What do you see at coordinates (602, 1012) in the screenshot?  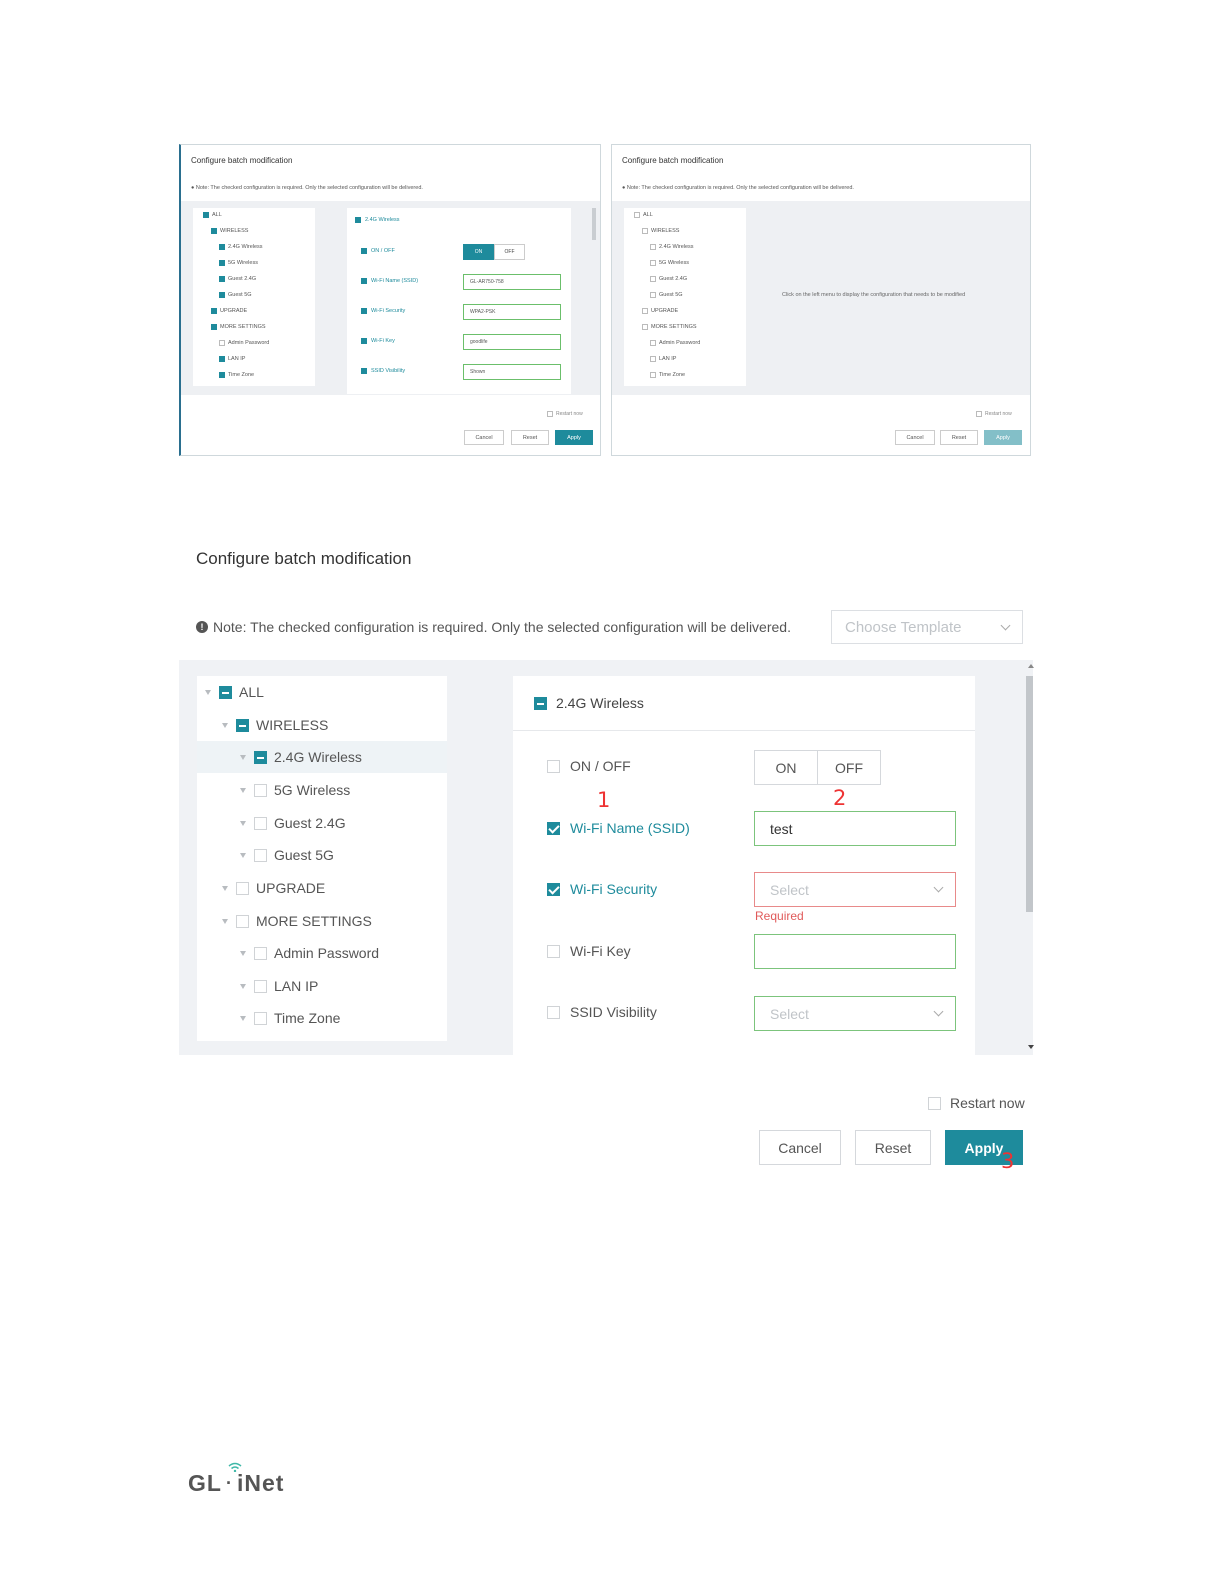 I see `visibility-row: SSID Visibility` at bounding box center [602, 1012].